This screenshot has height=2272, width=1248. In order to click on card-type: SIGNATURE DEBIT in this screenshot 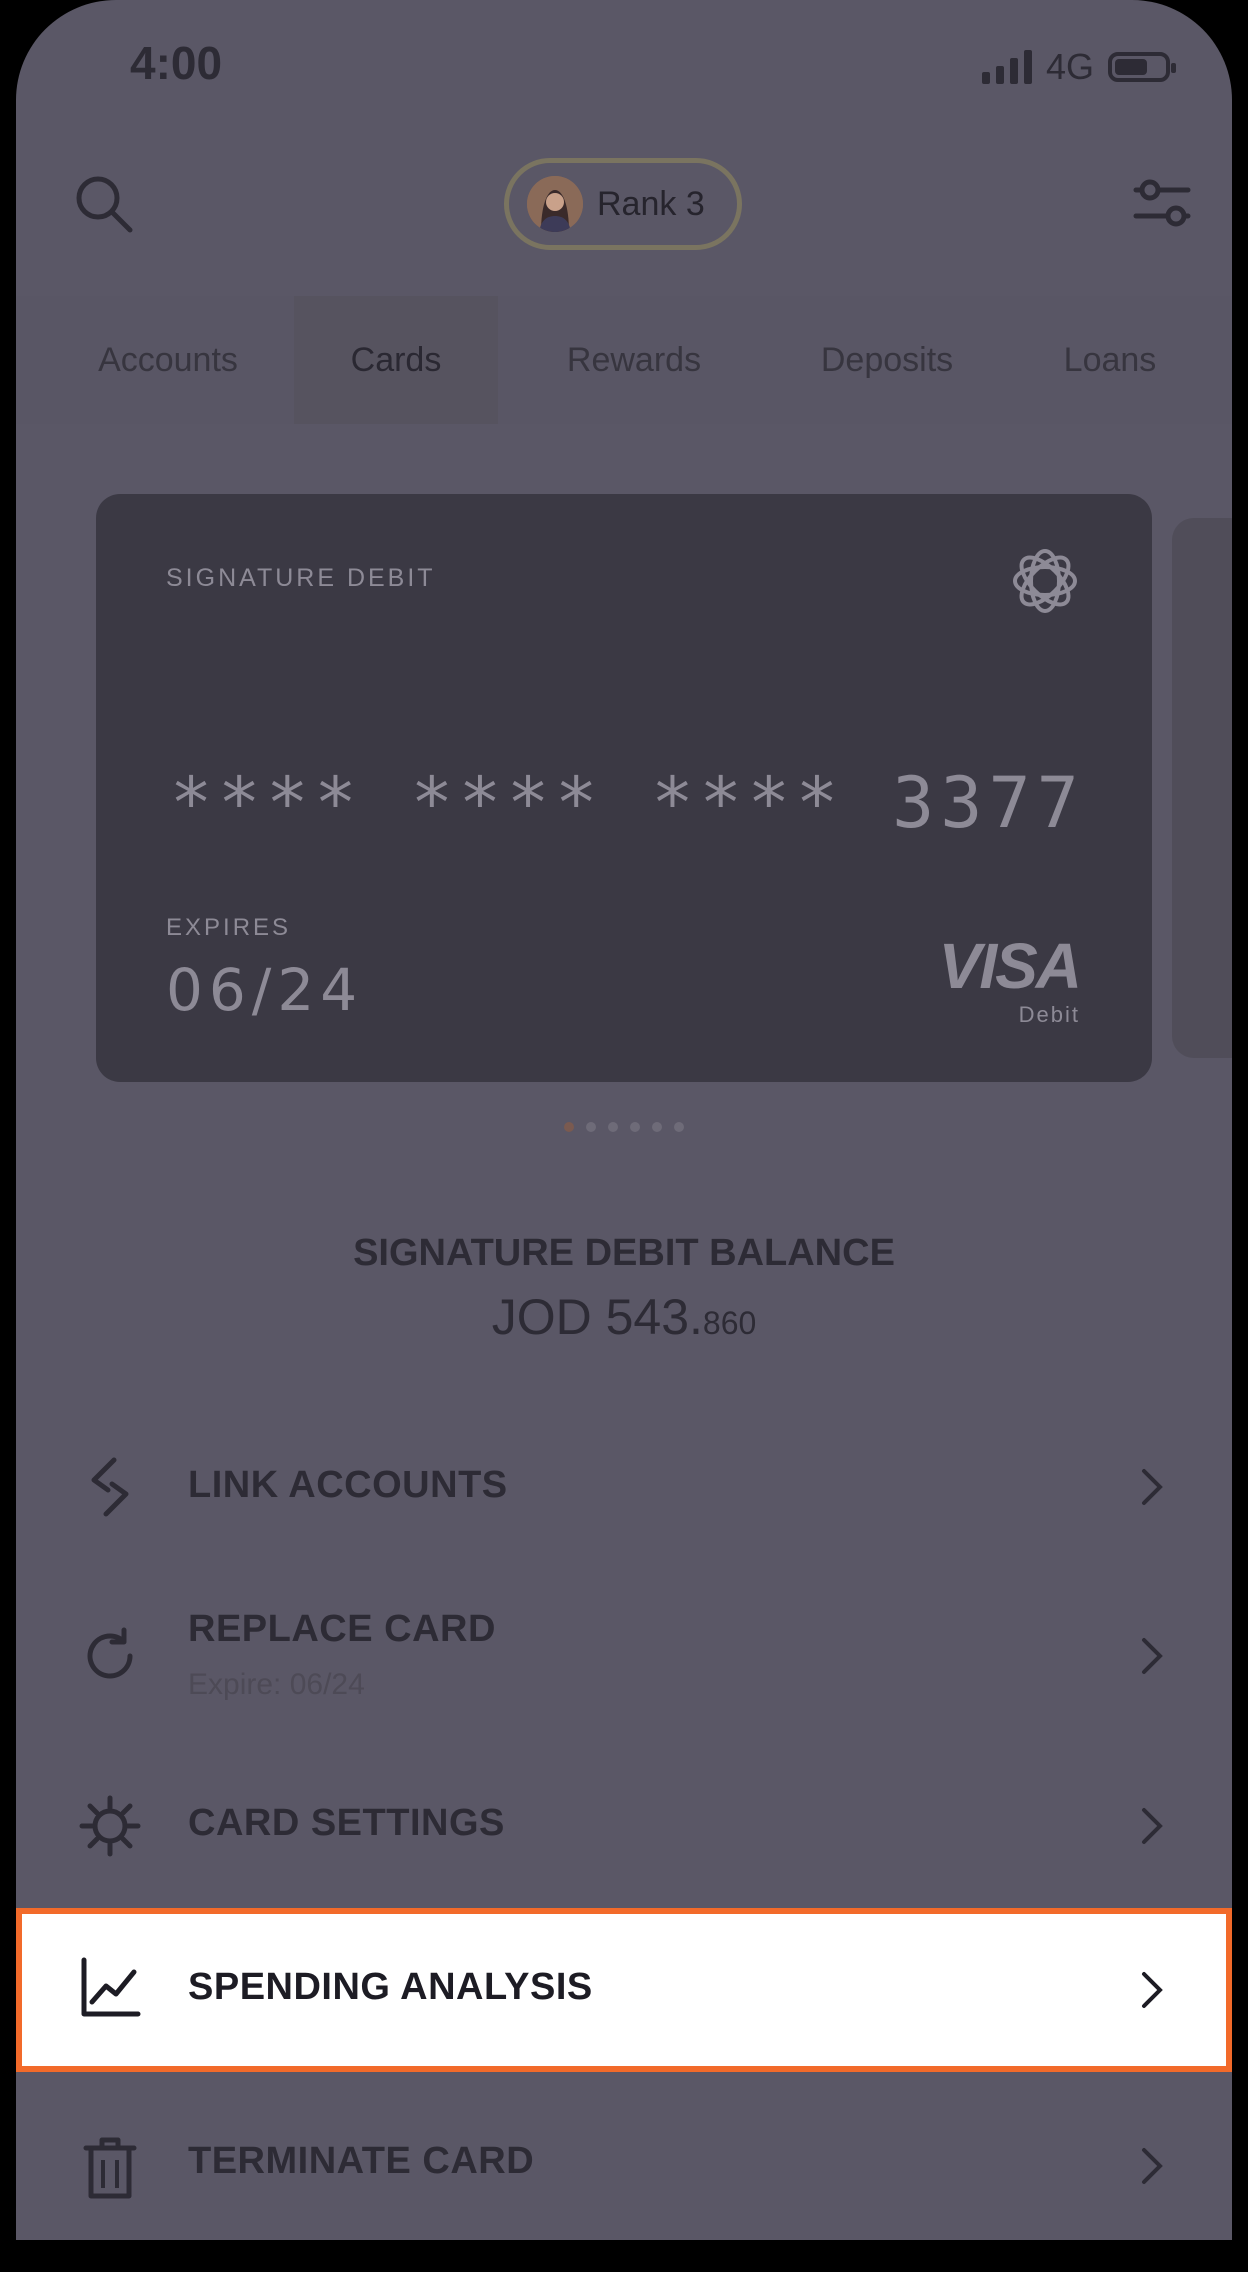, I will do `click(301, 578)`.